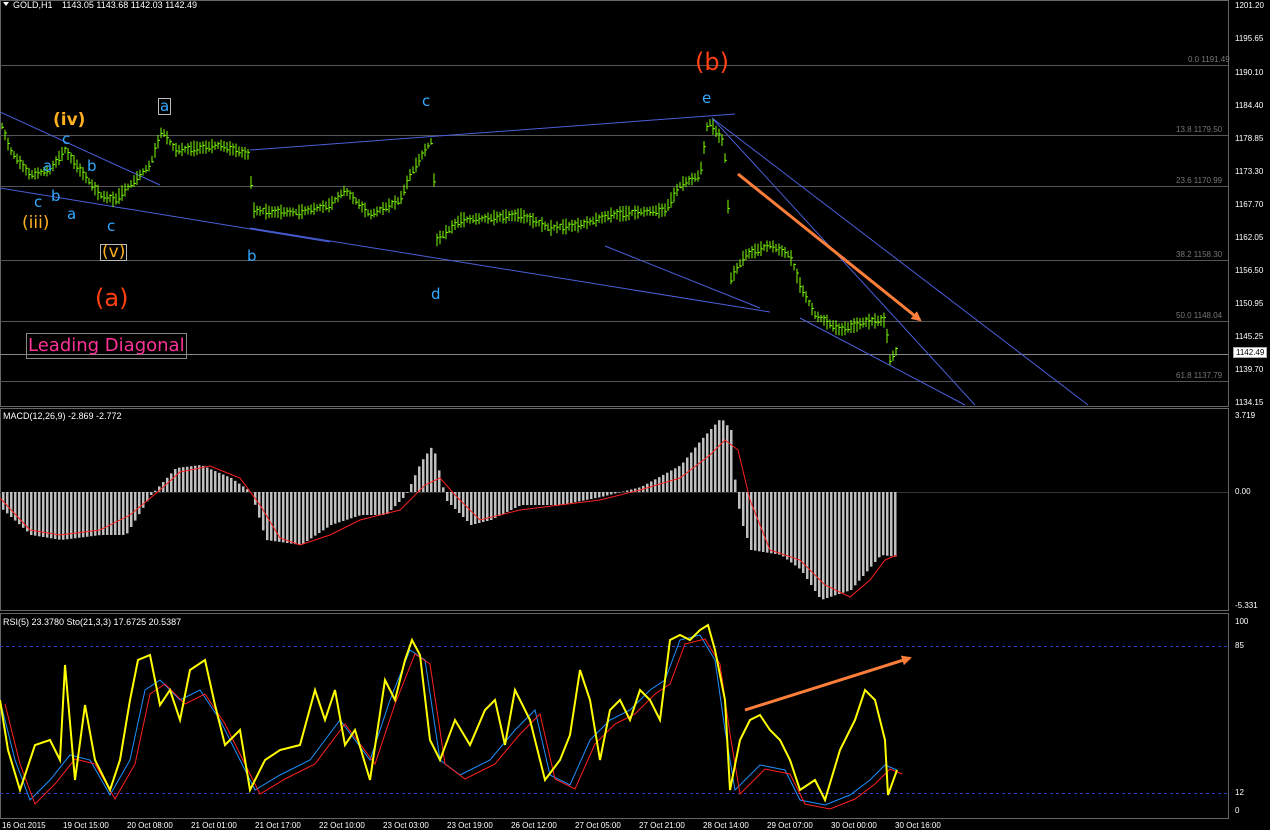 This screenshot has width=1270, height=830. Describe the element at coordinates (1249, 204) in the screenshot. I see `price-tick: 1167.70` at that location.